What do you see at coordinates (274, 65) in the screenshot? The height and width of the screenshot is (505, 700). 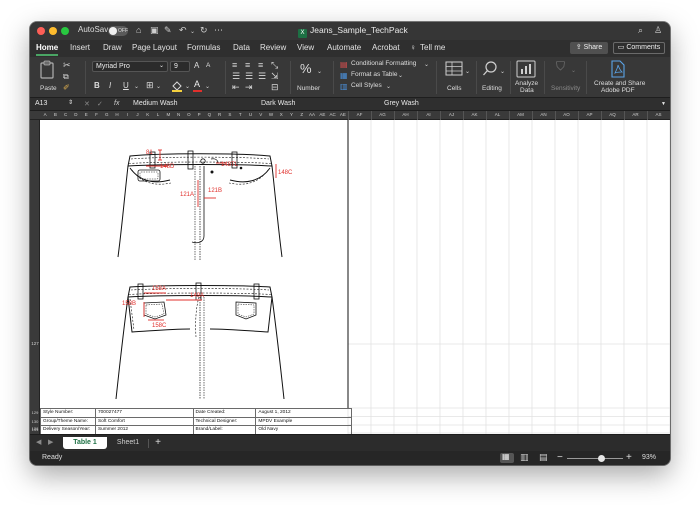 I see `orientation-icon: ⤡` at bounding box center [274, 65].